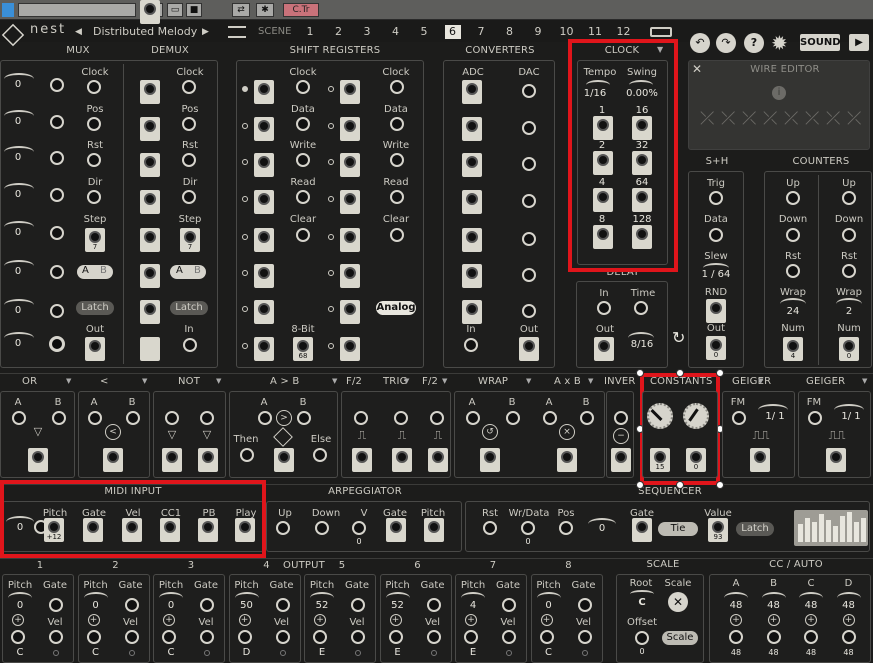 This screenshot has width=873, height=663. I want to click on output-8-pitch-jack, so click(546, 637).